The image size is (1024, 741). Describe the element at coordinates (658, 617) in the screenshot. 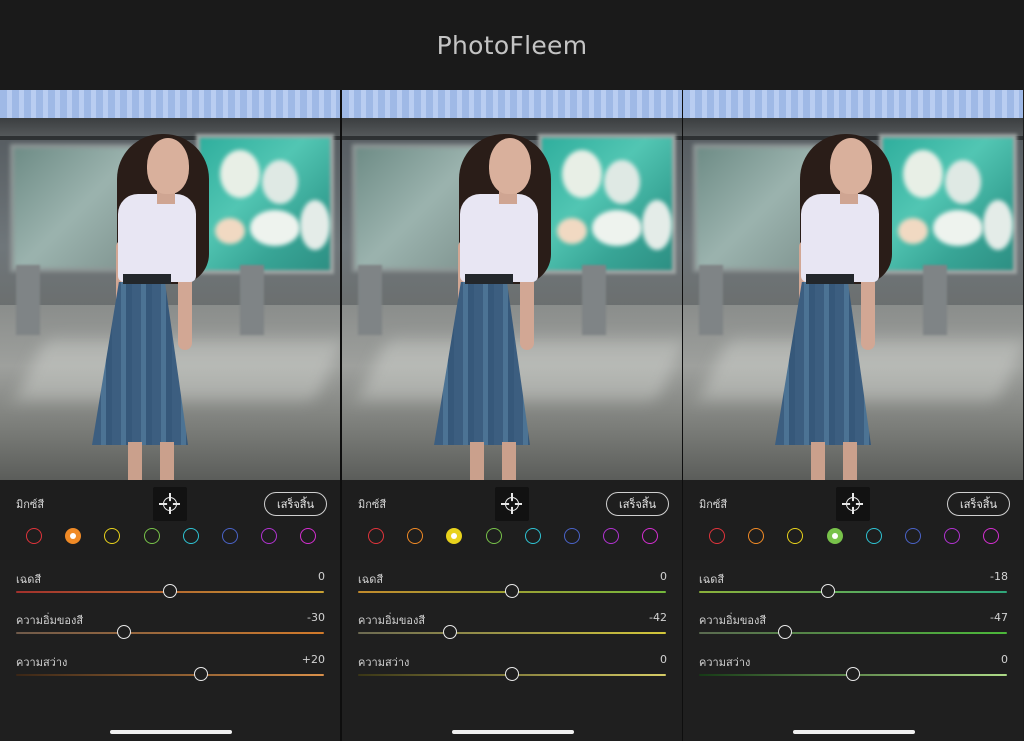

I see `slider-value: -42` at that location.